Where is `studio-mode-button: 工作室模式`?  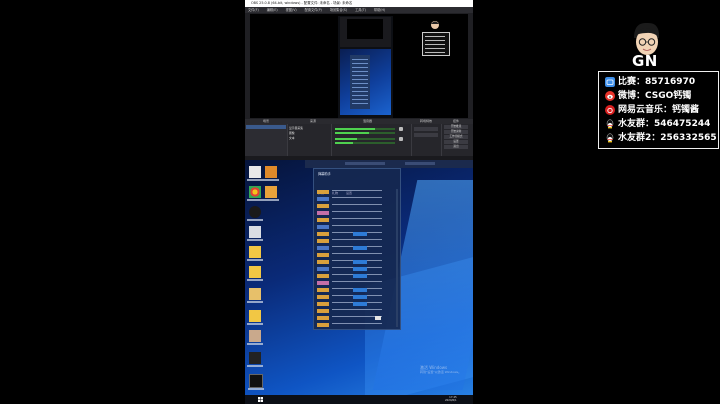
studio-mode-button: 工作室模式 is located at coordinates (456, 137).